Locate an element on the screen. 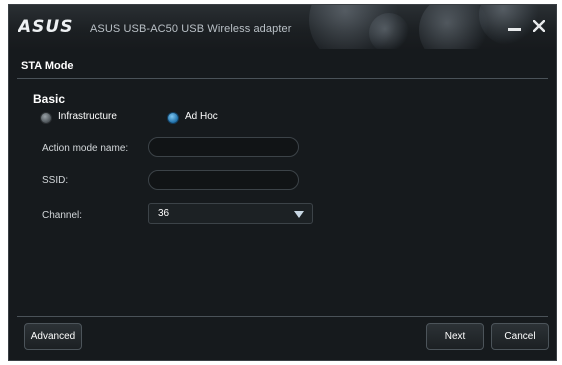  section-title: STA Mode is located at coordinates (47, 66).